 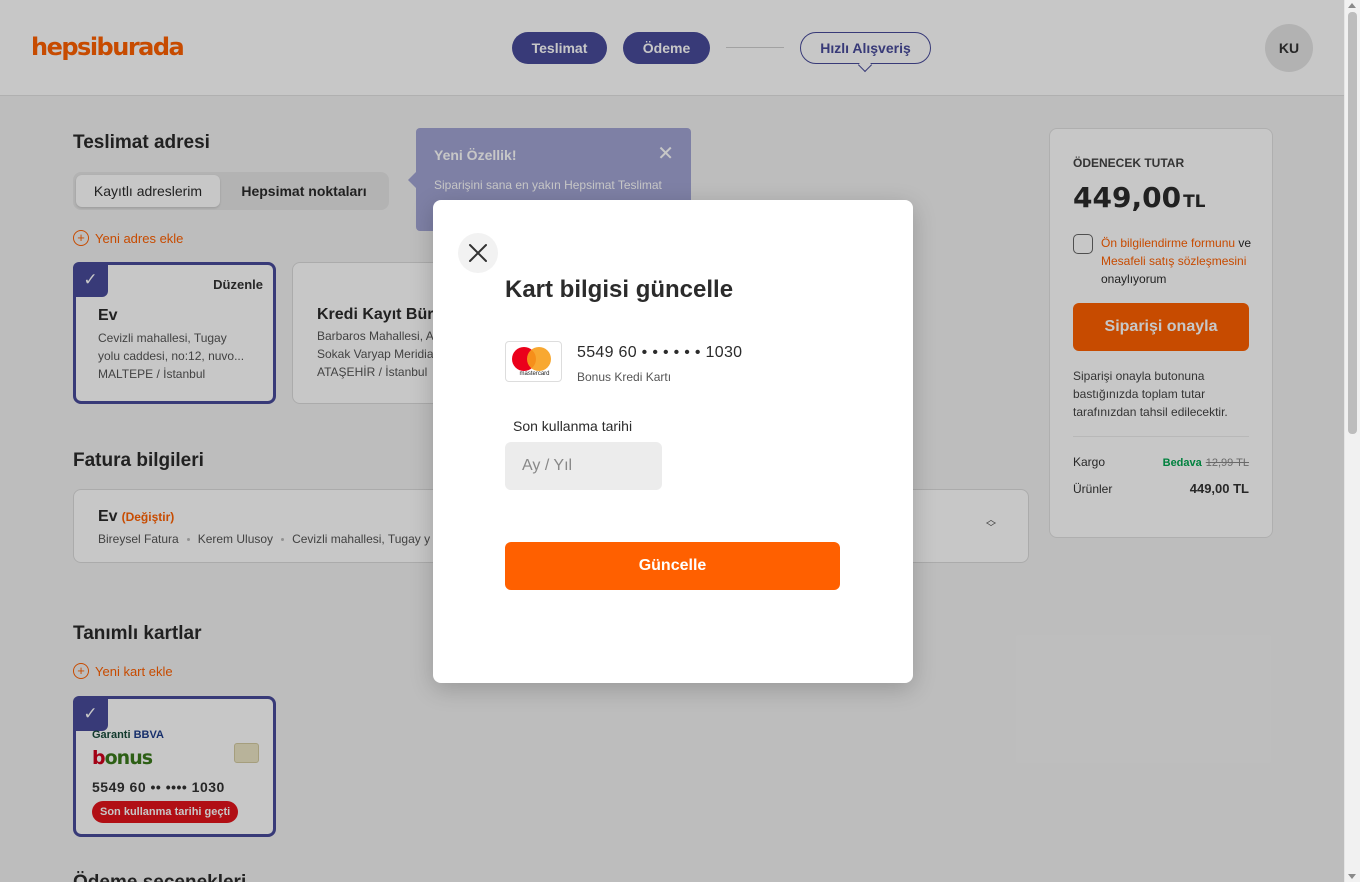 I want to click on modal-card-number: 5549 60 • • • • • • 1030, so click(x=660, y=352).